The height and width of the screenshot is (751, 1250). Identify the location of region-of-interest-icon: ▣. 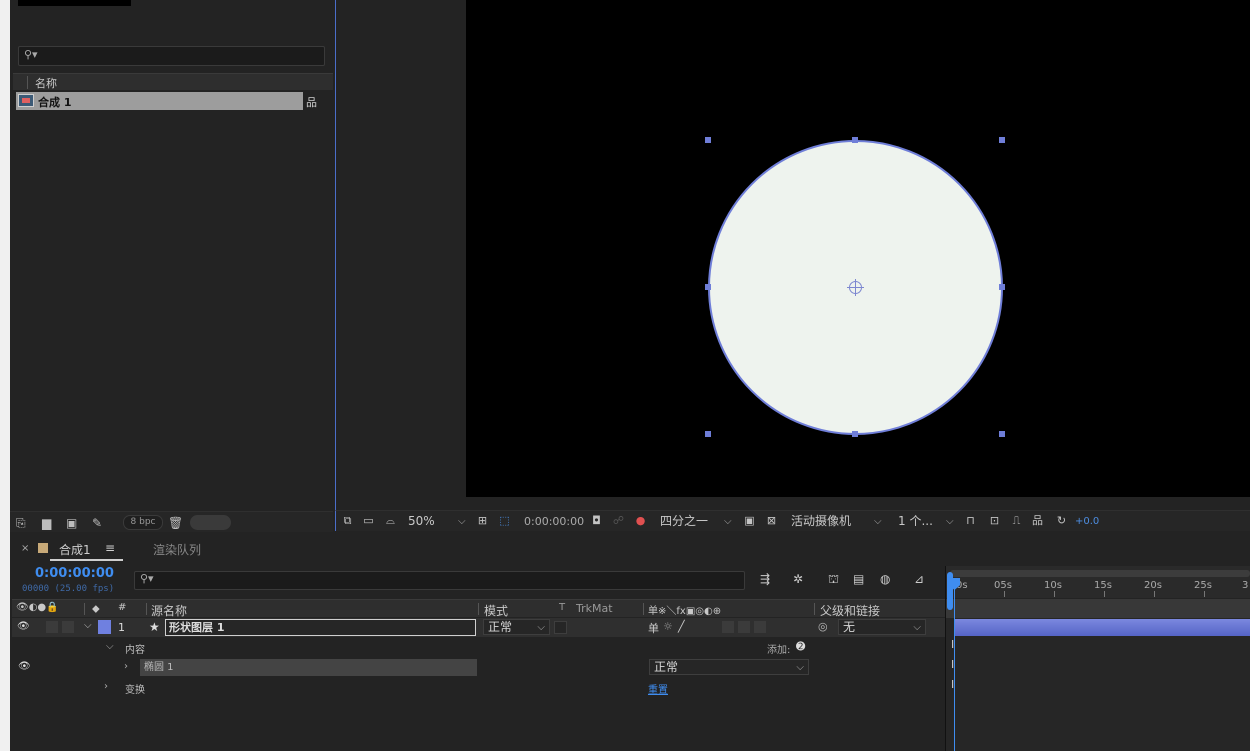
(749, 521).